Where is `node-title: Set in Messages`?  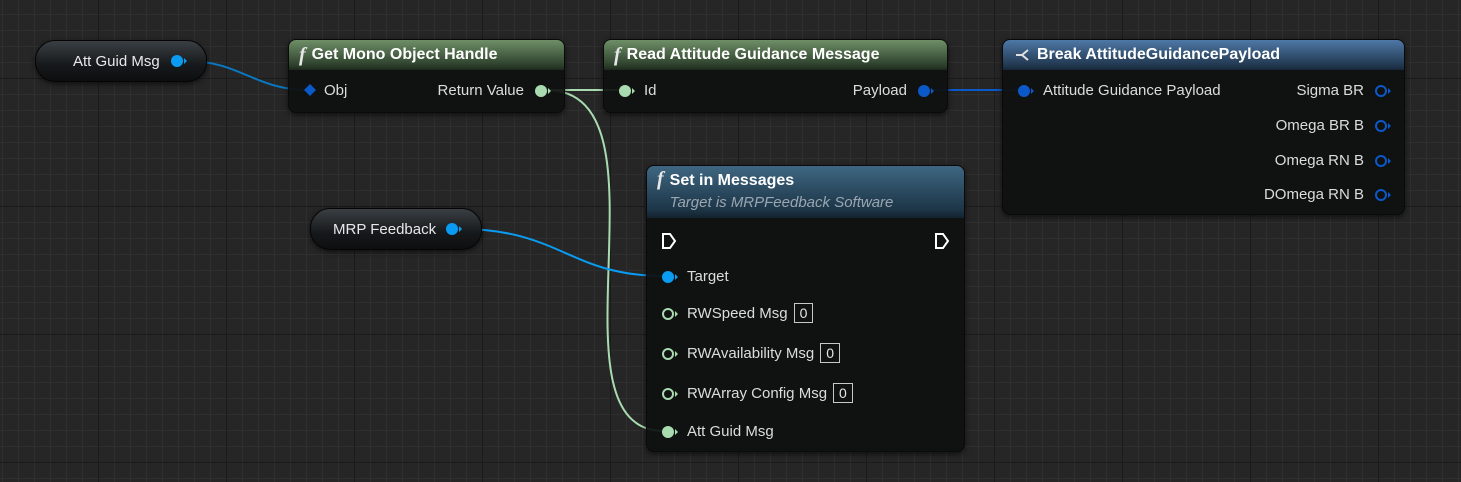
node-title: Set in Messages is located at coordinates (732, 180).